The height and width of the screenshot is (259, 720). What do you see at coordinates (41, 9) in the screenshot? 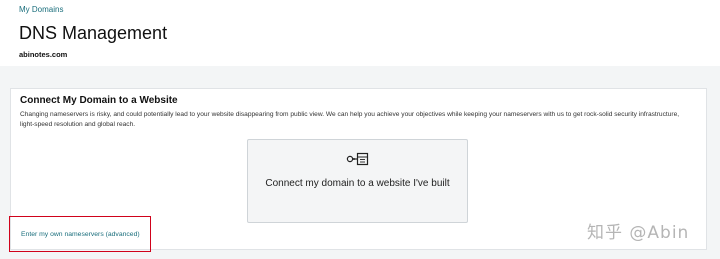
I see `breadcrumb-my-domains: My Domains` at bounding box center [41, 9].